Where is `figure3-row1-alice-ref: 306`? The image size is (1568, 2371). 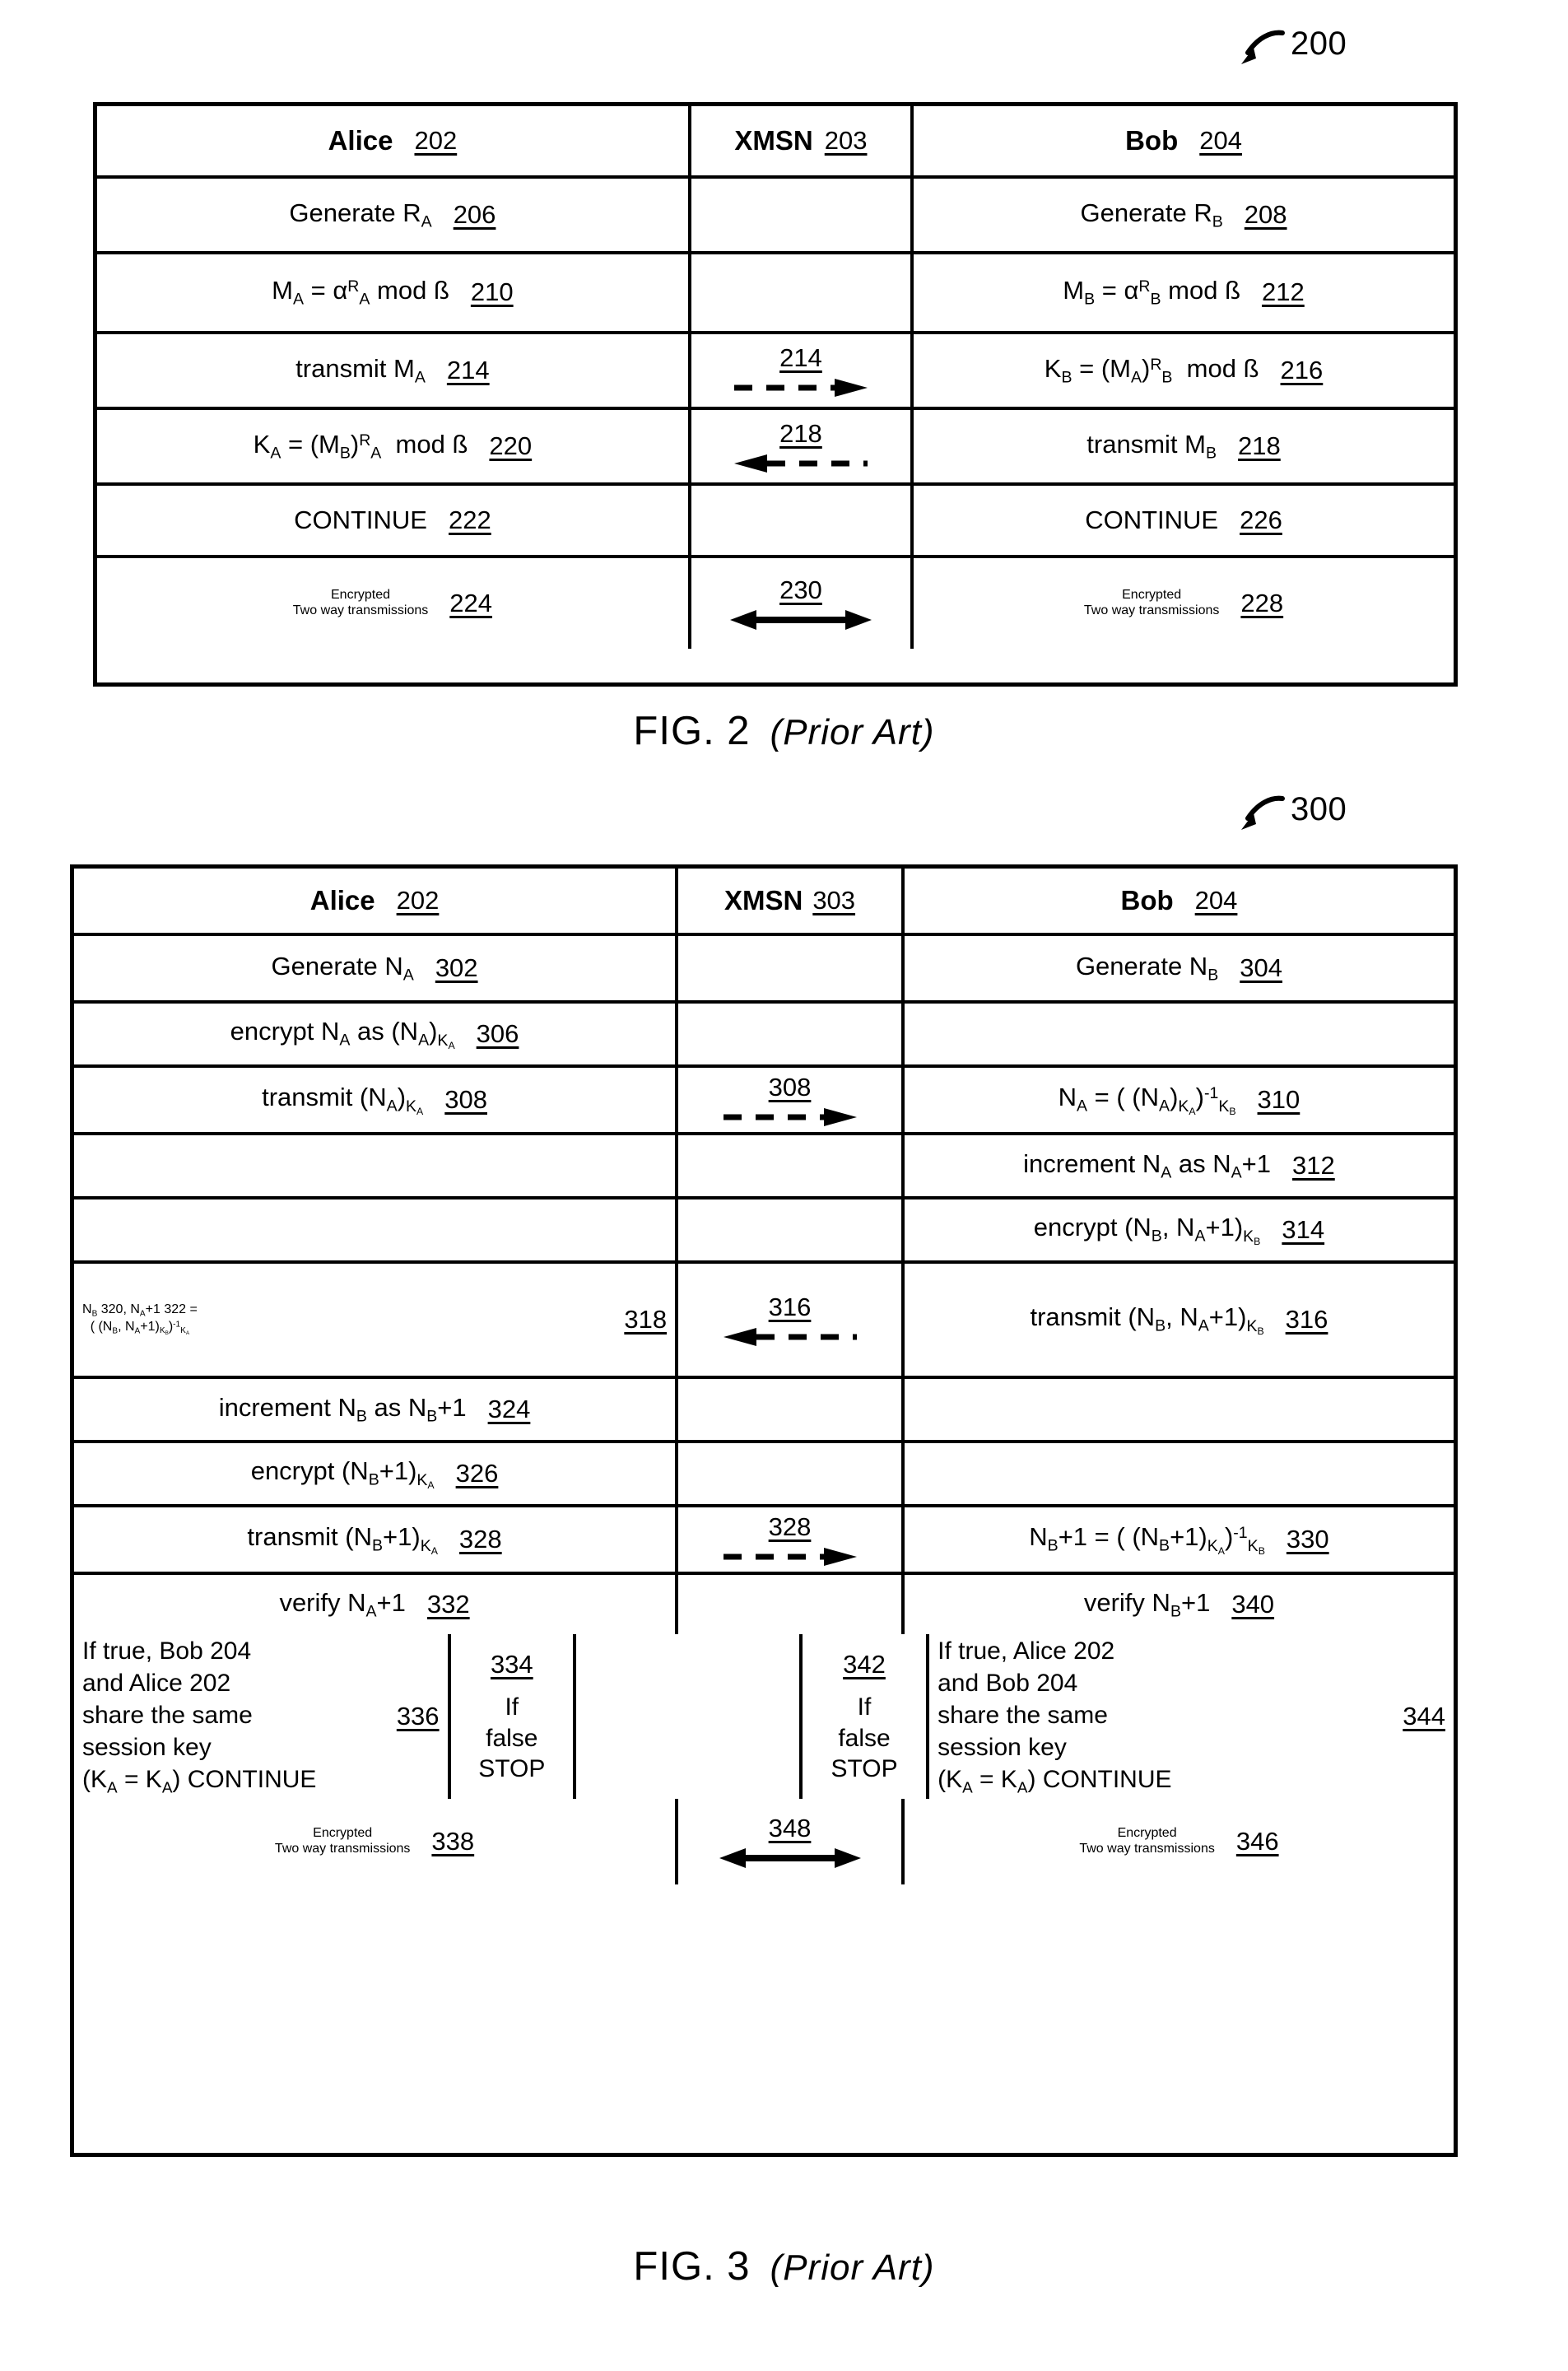 figure3-row1-alice-ref: 306 is located at coordinates (497, 1033).